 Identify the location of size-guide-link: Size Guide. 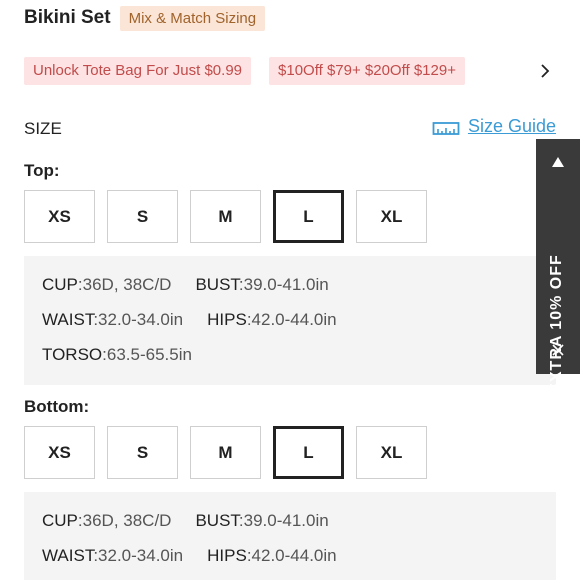
(494, 126).